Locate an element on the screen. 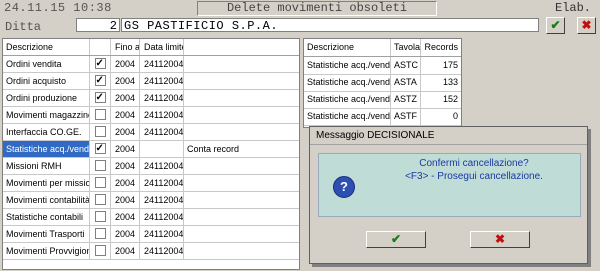 This screenshot has width=600, height=271. check-icon: ✔ is located at coordinates (555, 25).